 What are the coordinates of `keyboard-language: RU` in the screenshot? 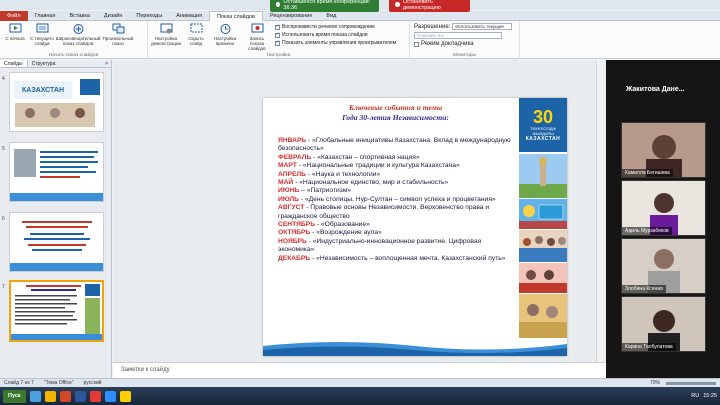 It's located at (695, 396).